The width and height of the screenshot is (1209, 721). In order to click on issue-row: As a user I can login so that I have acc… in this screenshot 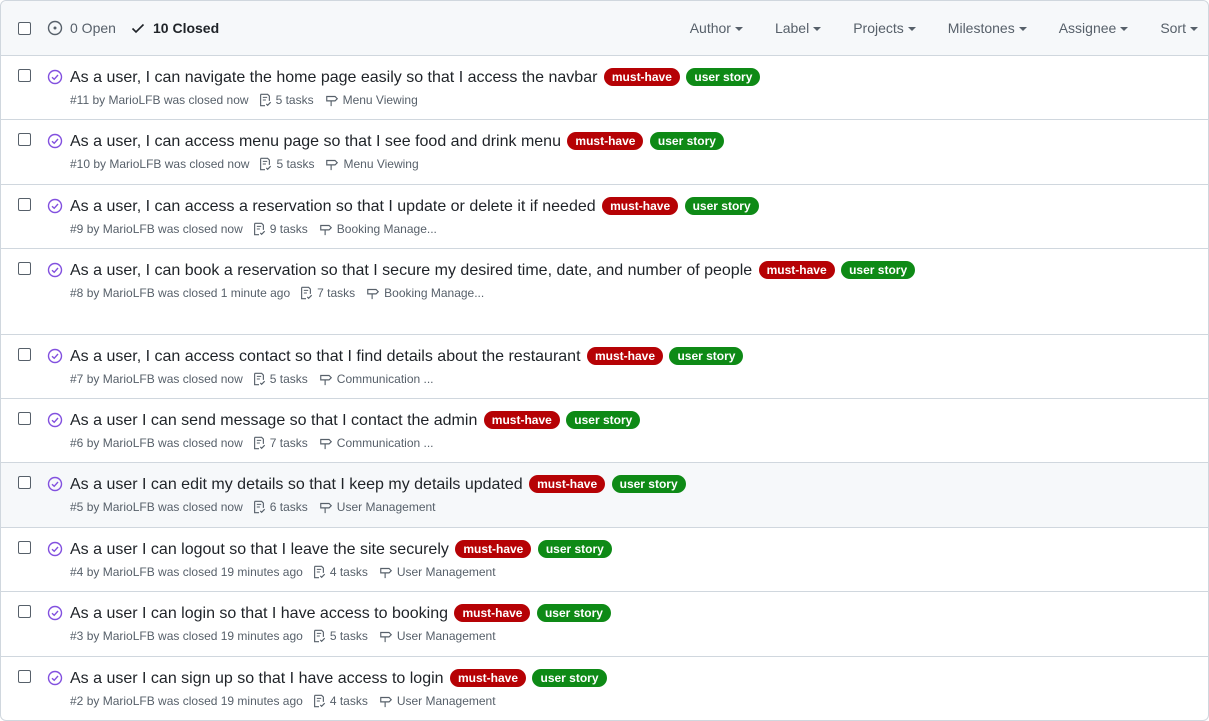, I will do `click(604, 624)`.